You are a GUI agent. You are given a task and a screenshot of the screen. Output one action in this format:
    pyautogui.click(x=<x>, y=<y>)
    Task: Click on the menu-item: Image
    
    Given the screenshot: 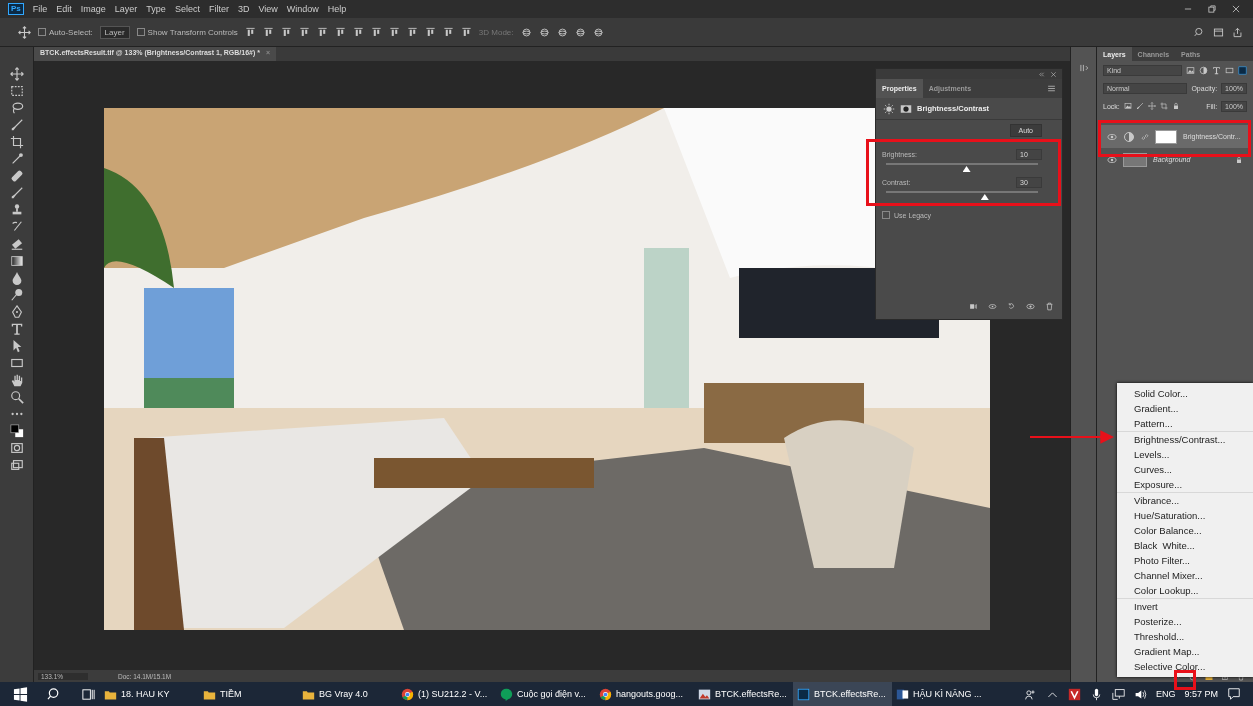 What is the action you would take?
    pyautogui.click(x=93, y=9)
    